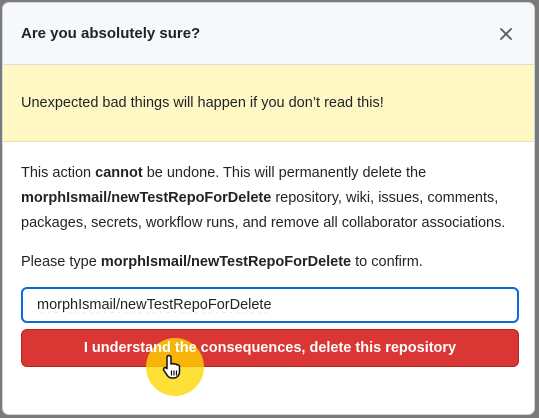  Describe the element at coordinates (226, 262) in the screenshot. I see `confirm-repo-name: morphIsmail/newTestRepoForDelete` at that location.